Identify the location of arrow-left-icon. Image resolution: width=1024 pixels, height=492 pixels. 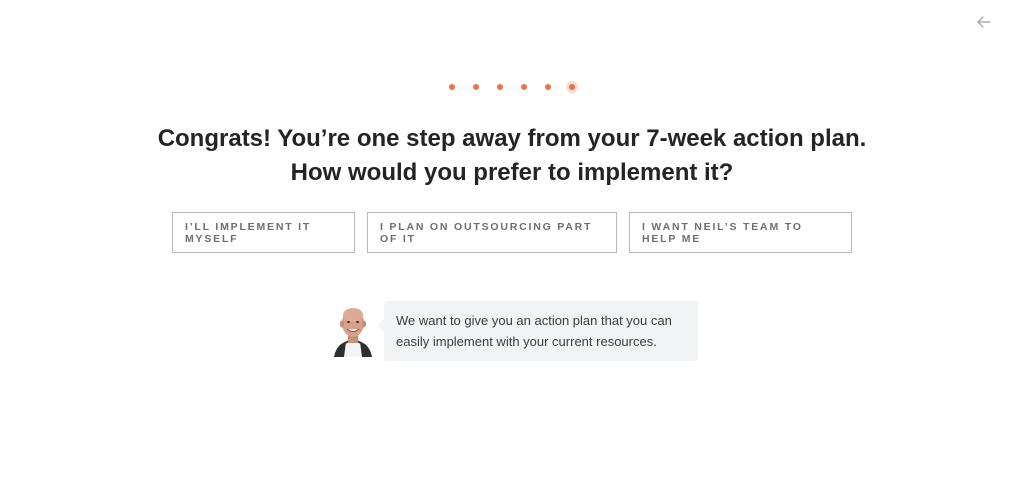
(984, 22).